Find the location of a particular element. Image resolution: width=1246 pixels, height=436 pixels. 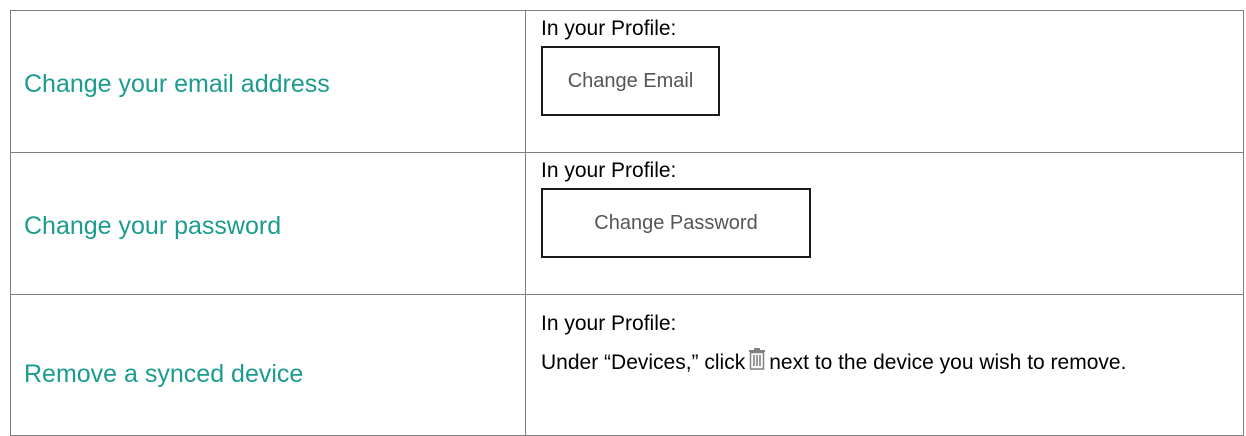

change-password-button: Change Password is located at coordinates (676, 223).